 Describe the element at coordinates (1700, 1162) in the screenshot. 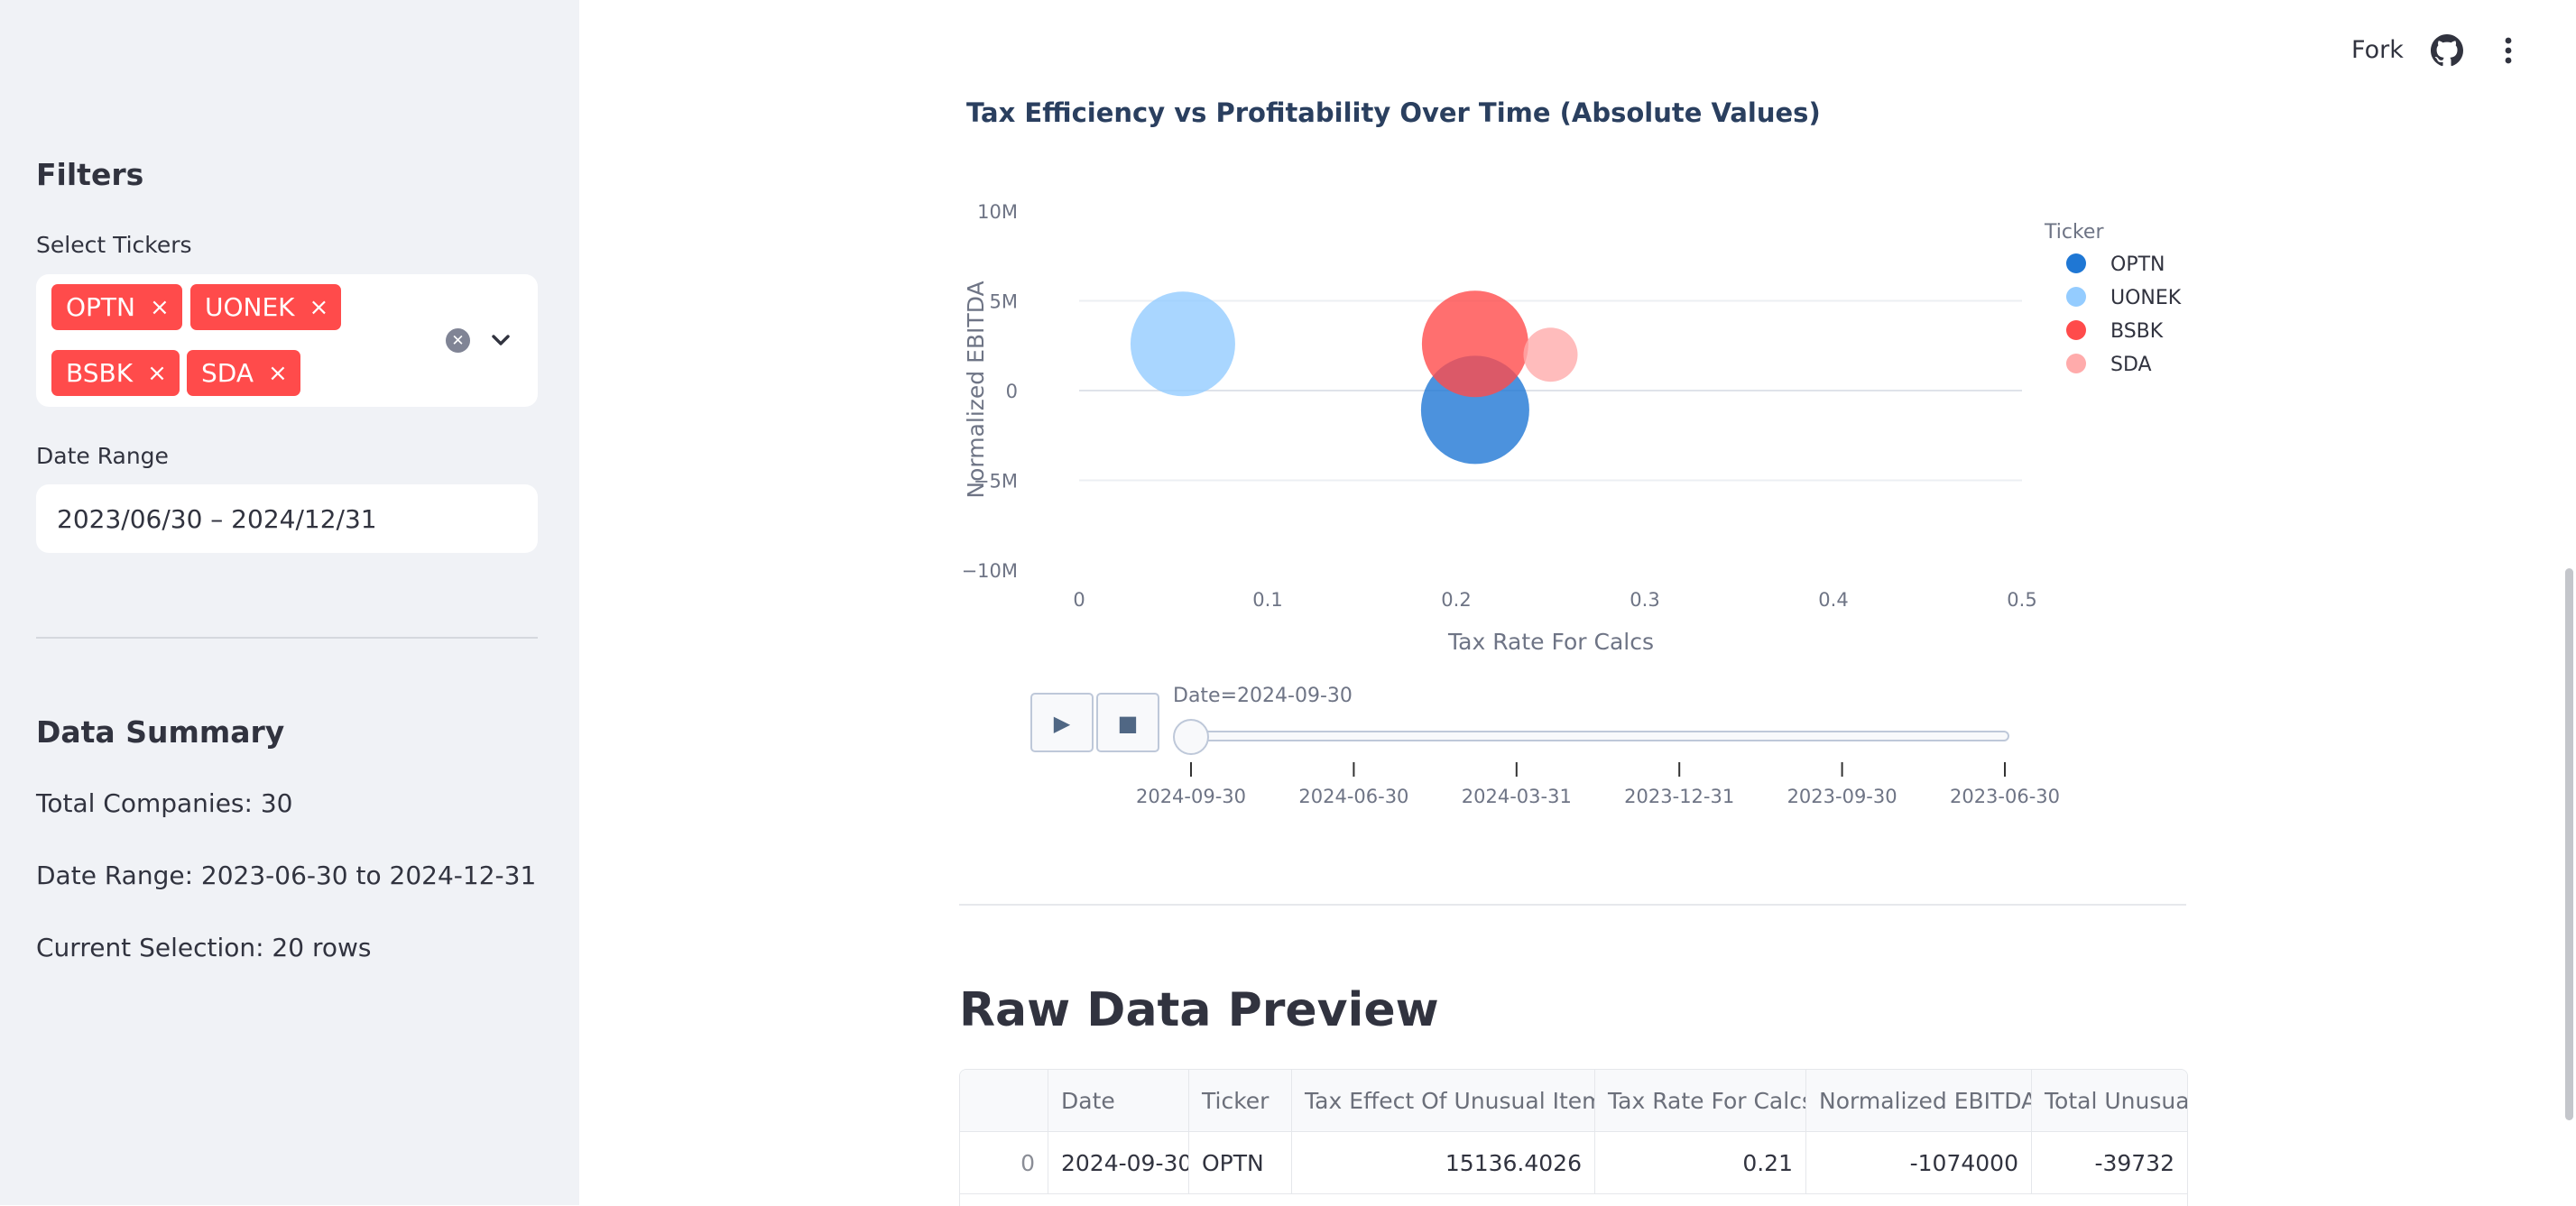

I see `cell-tax-rate: 0.21` at that location.